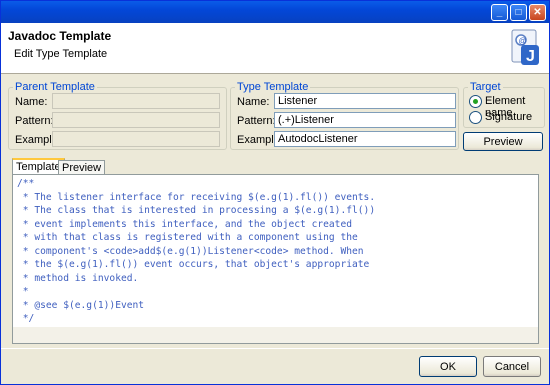  Describe the element at coordinates (26, 318) in the screenshot. I see `code-line: */` at that location.